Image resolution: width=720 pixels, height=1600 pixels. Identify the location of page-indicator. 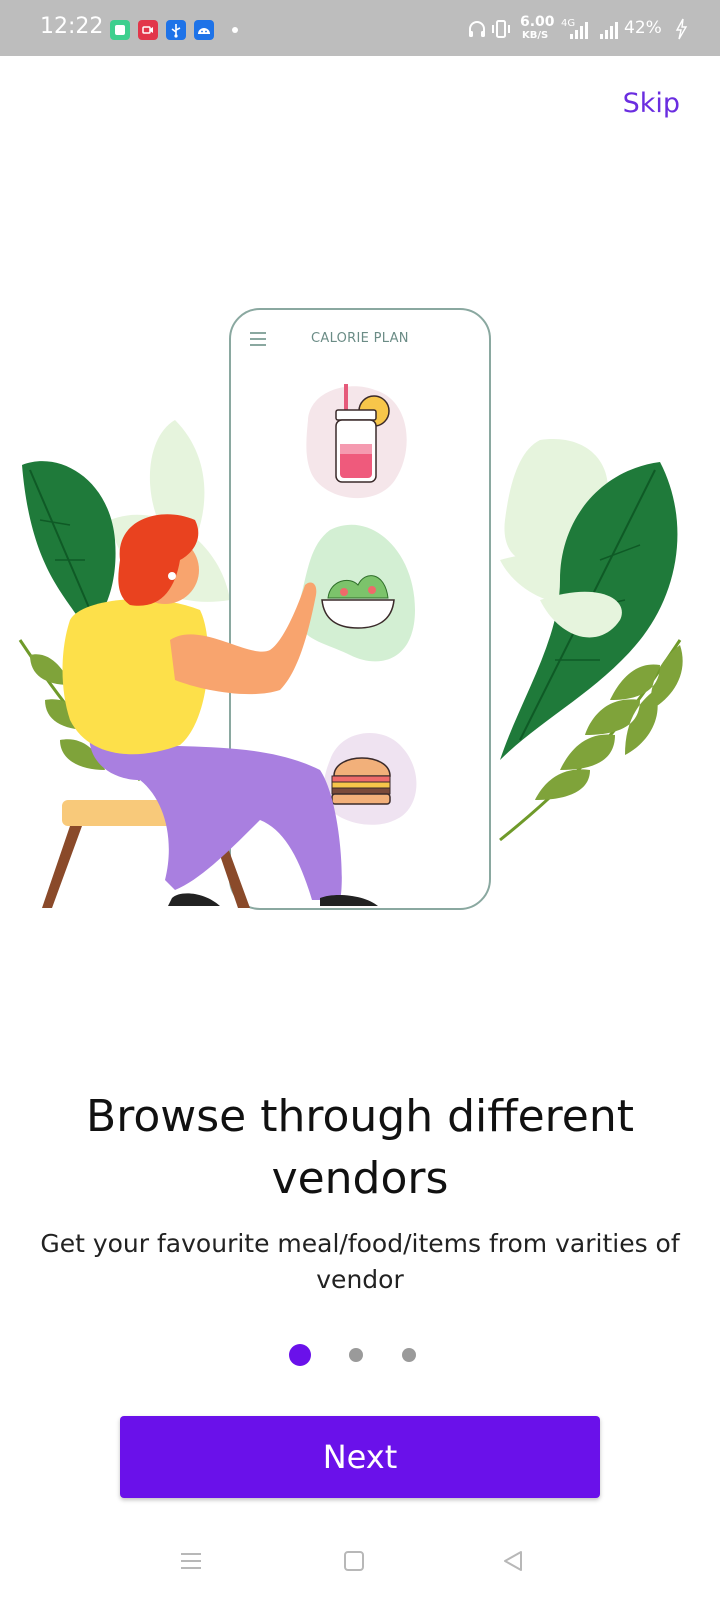
(360, 1355).